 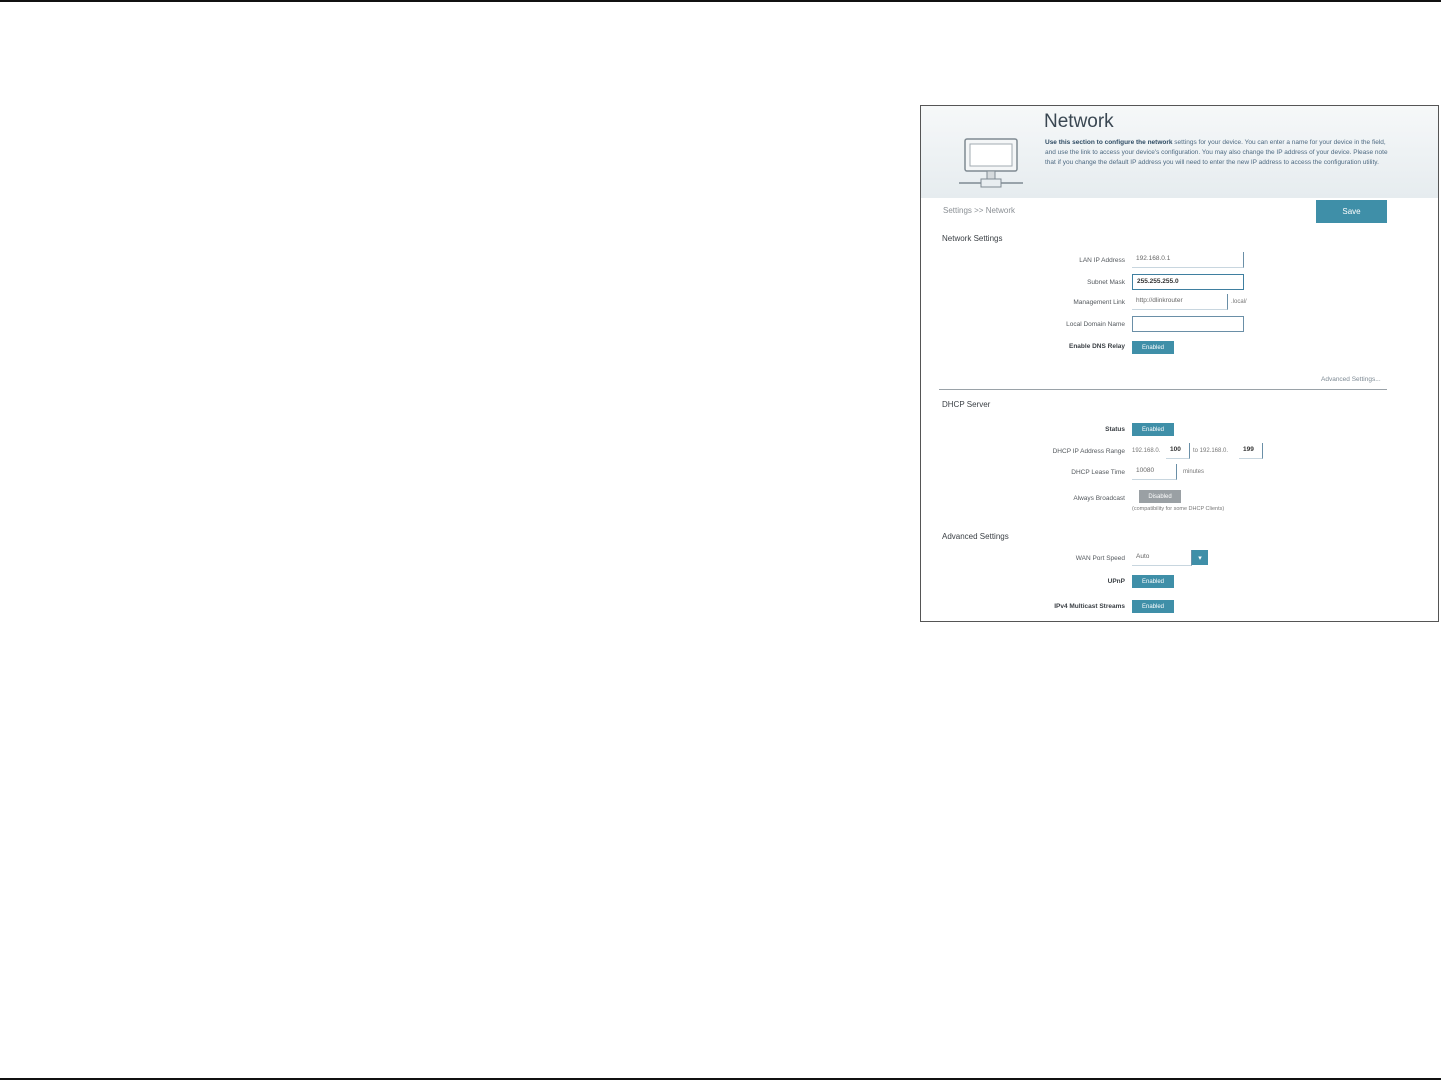 What do you see at coordinates (1099, 498) in the screenshot?
I see `always-broadcast-label: Always Broadcast` at bounding box center [1099, 498].